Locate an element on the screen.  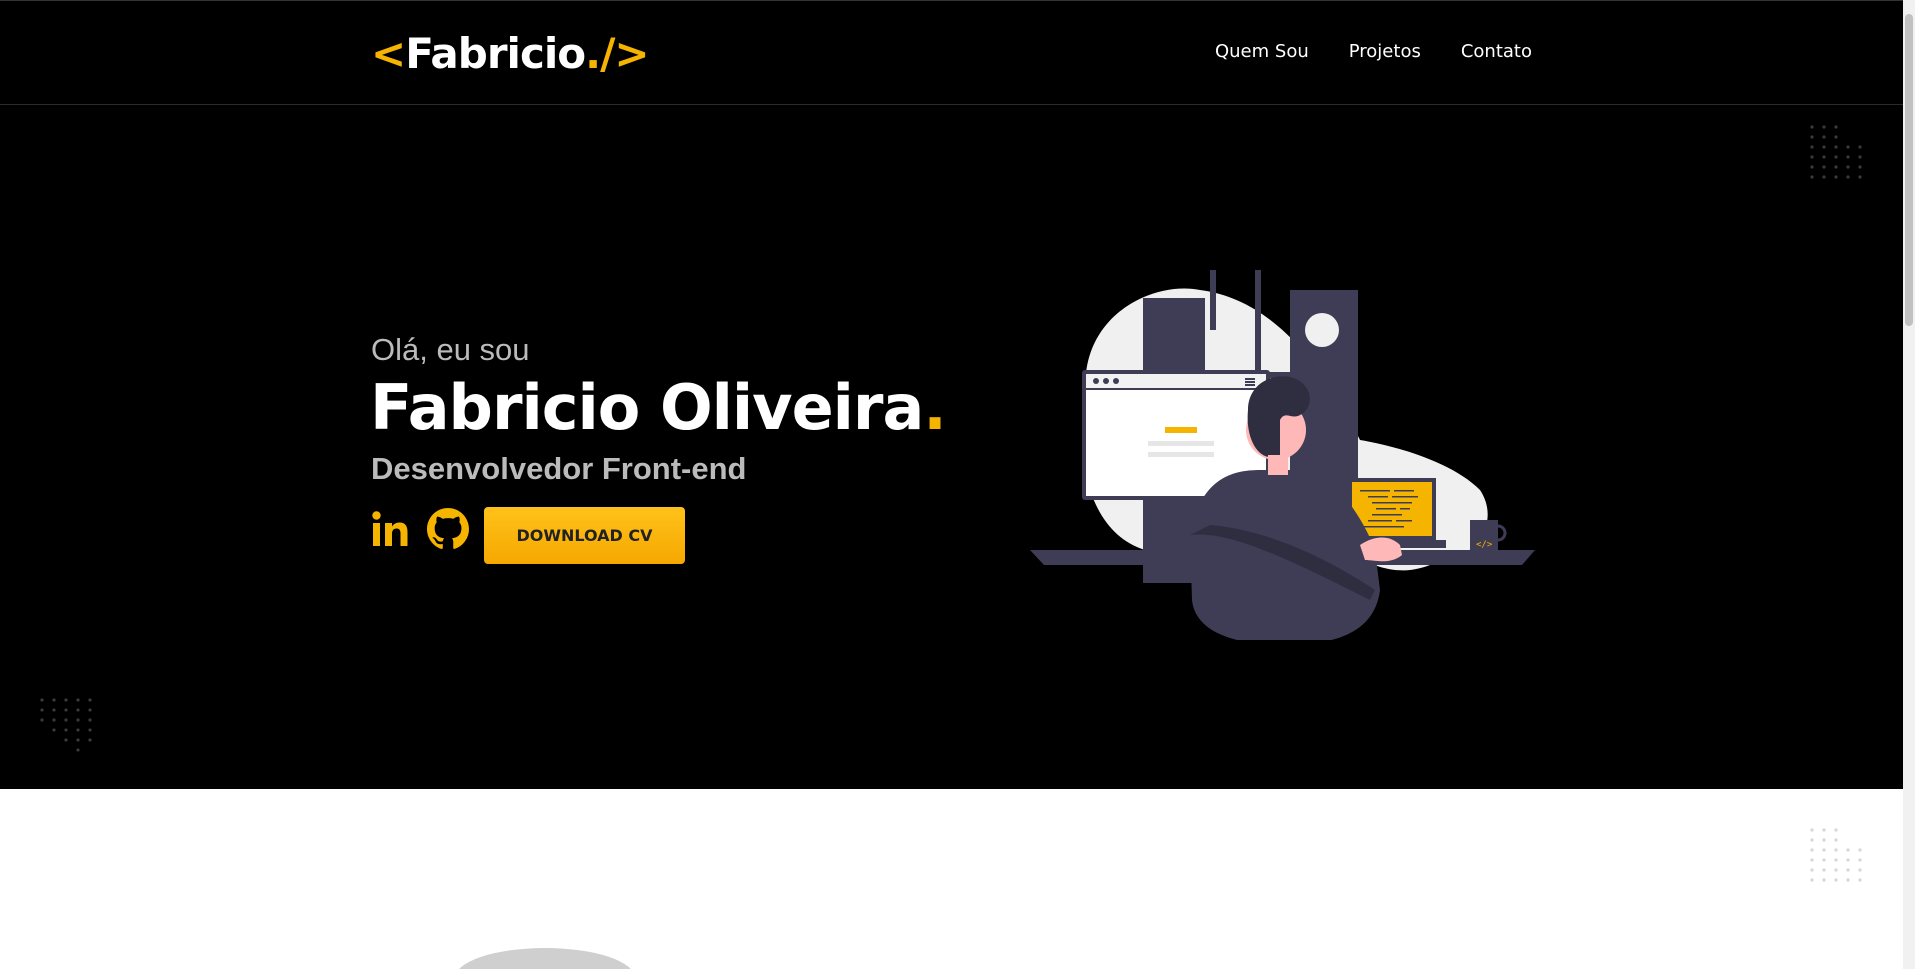
scrollbar-thumb is located at coordinates (1909, 170).